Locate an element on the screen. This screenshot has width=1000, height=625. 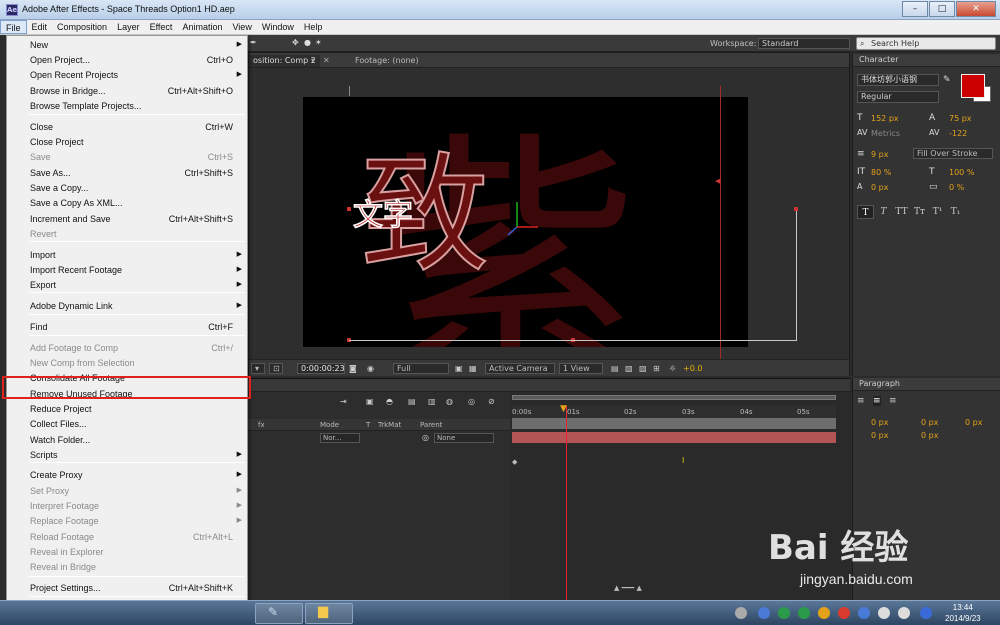
menu-item-revert: Revert is located at coordinates (127, 234).